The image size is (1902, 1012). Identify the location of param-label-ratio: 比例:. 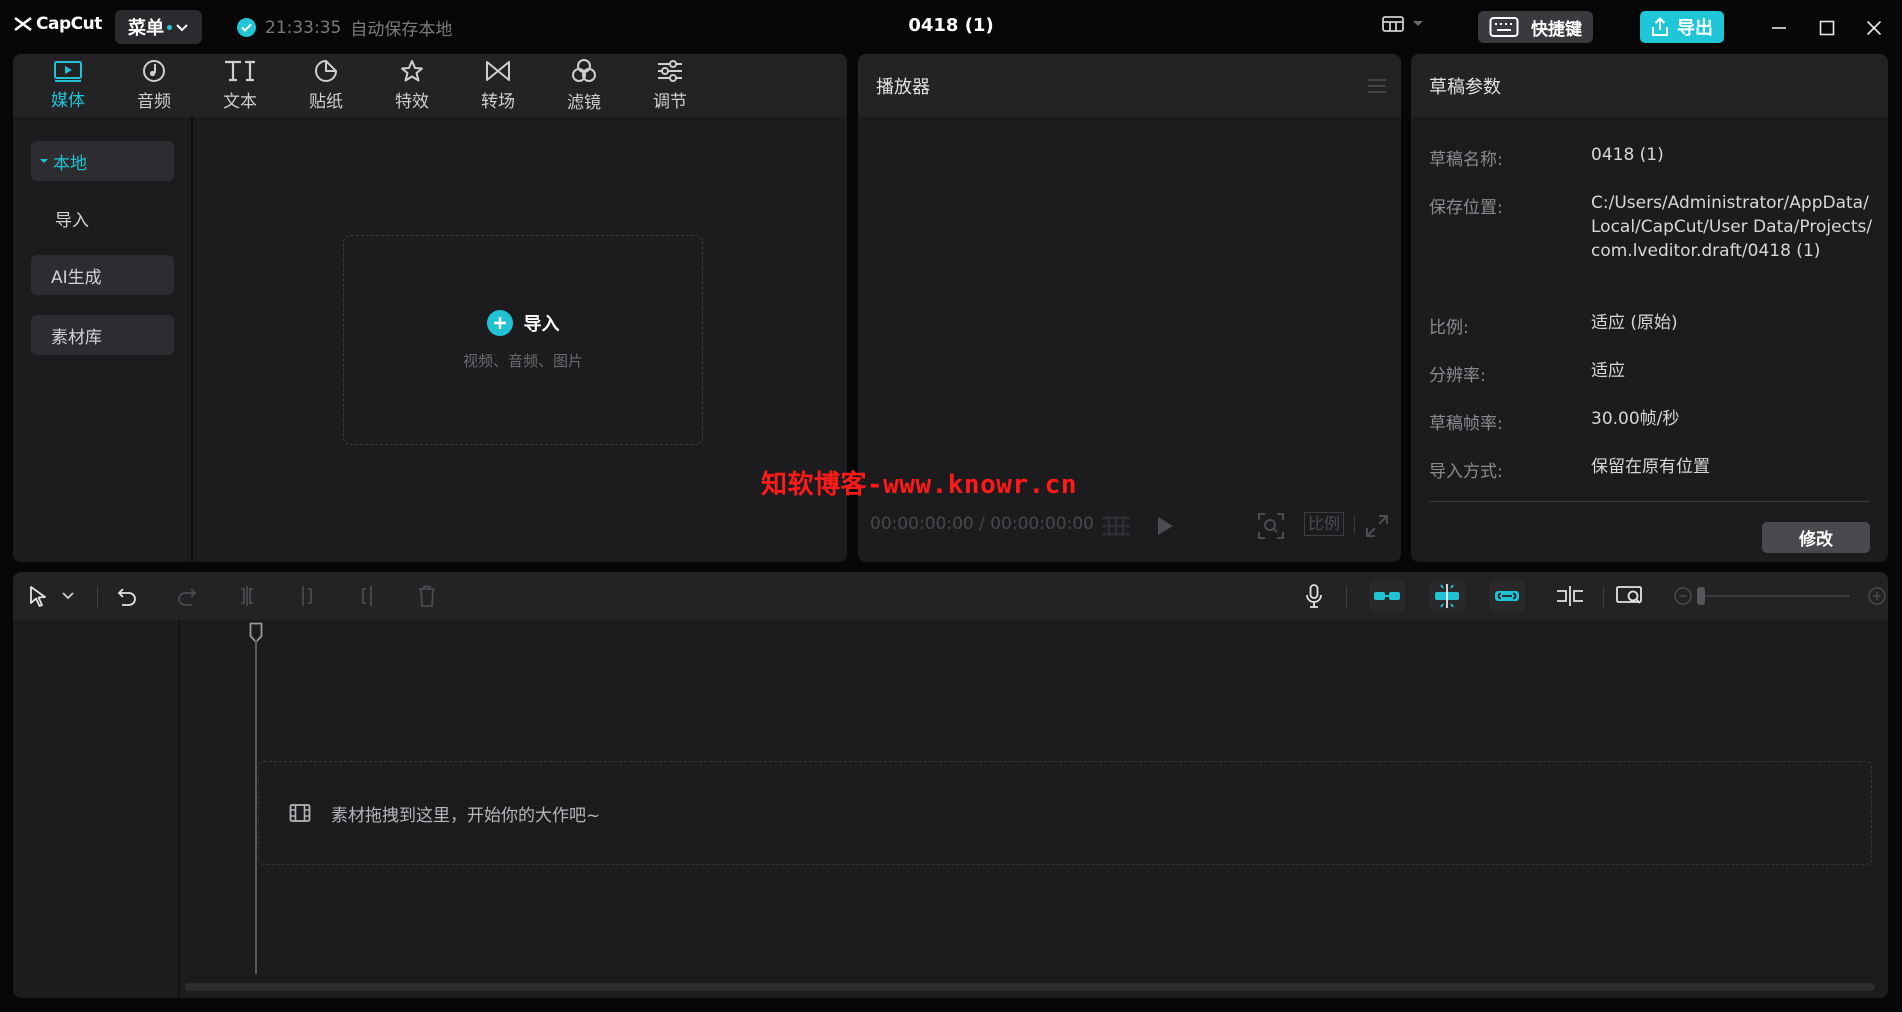
(1449, 328).